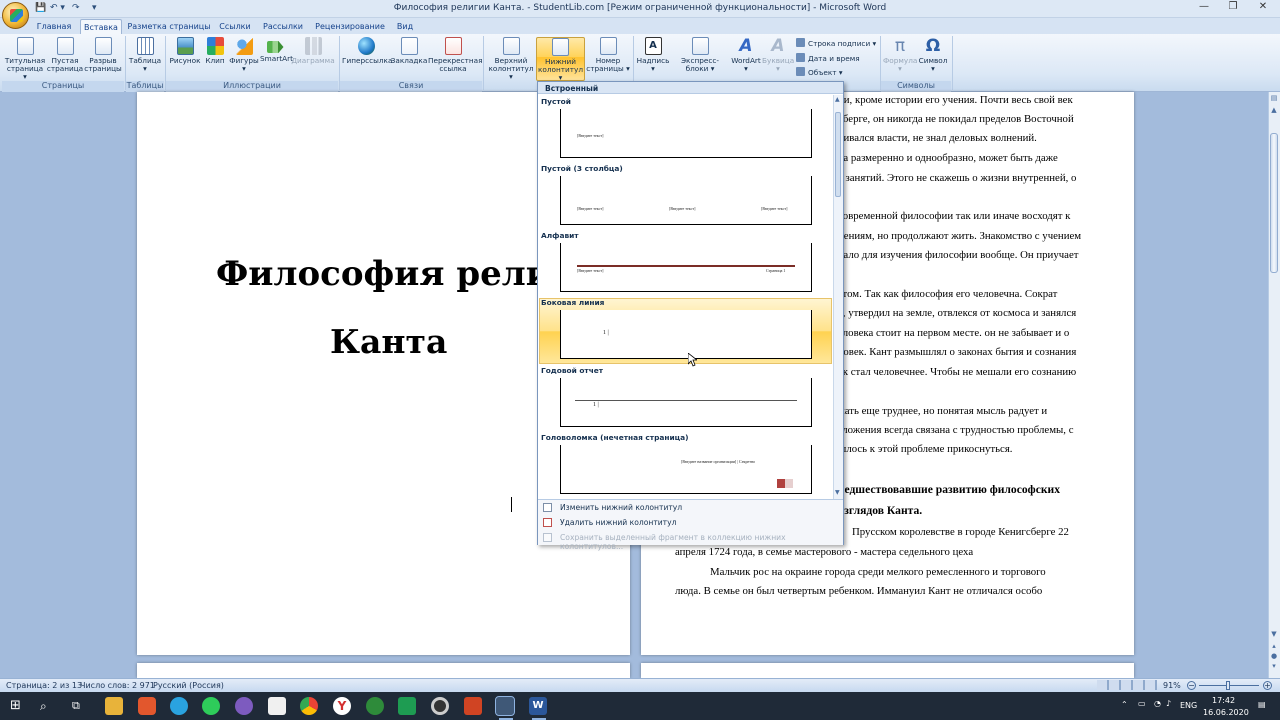 The height and width of the screenshot is (720, 1280). I want to click on start-icon: ⊞, so click(19, 706).